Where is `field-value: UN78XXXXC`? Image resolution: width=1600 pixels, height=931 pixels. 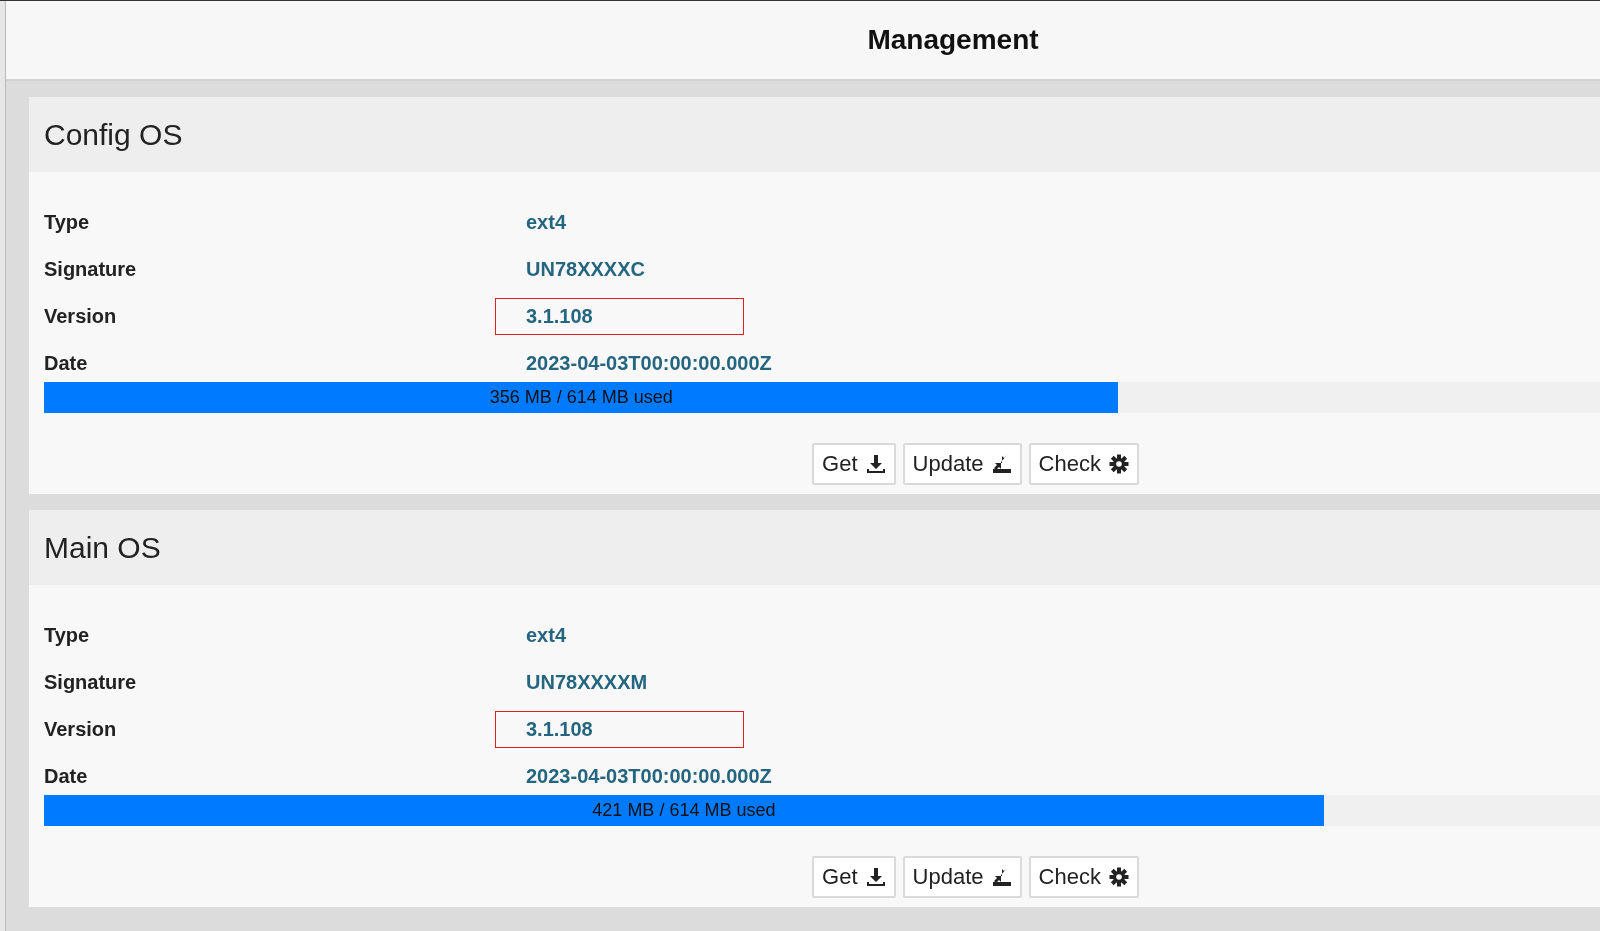 field-value: UN78XXXXC is located at coordinates (585, 269).